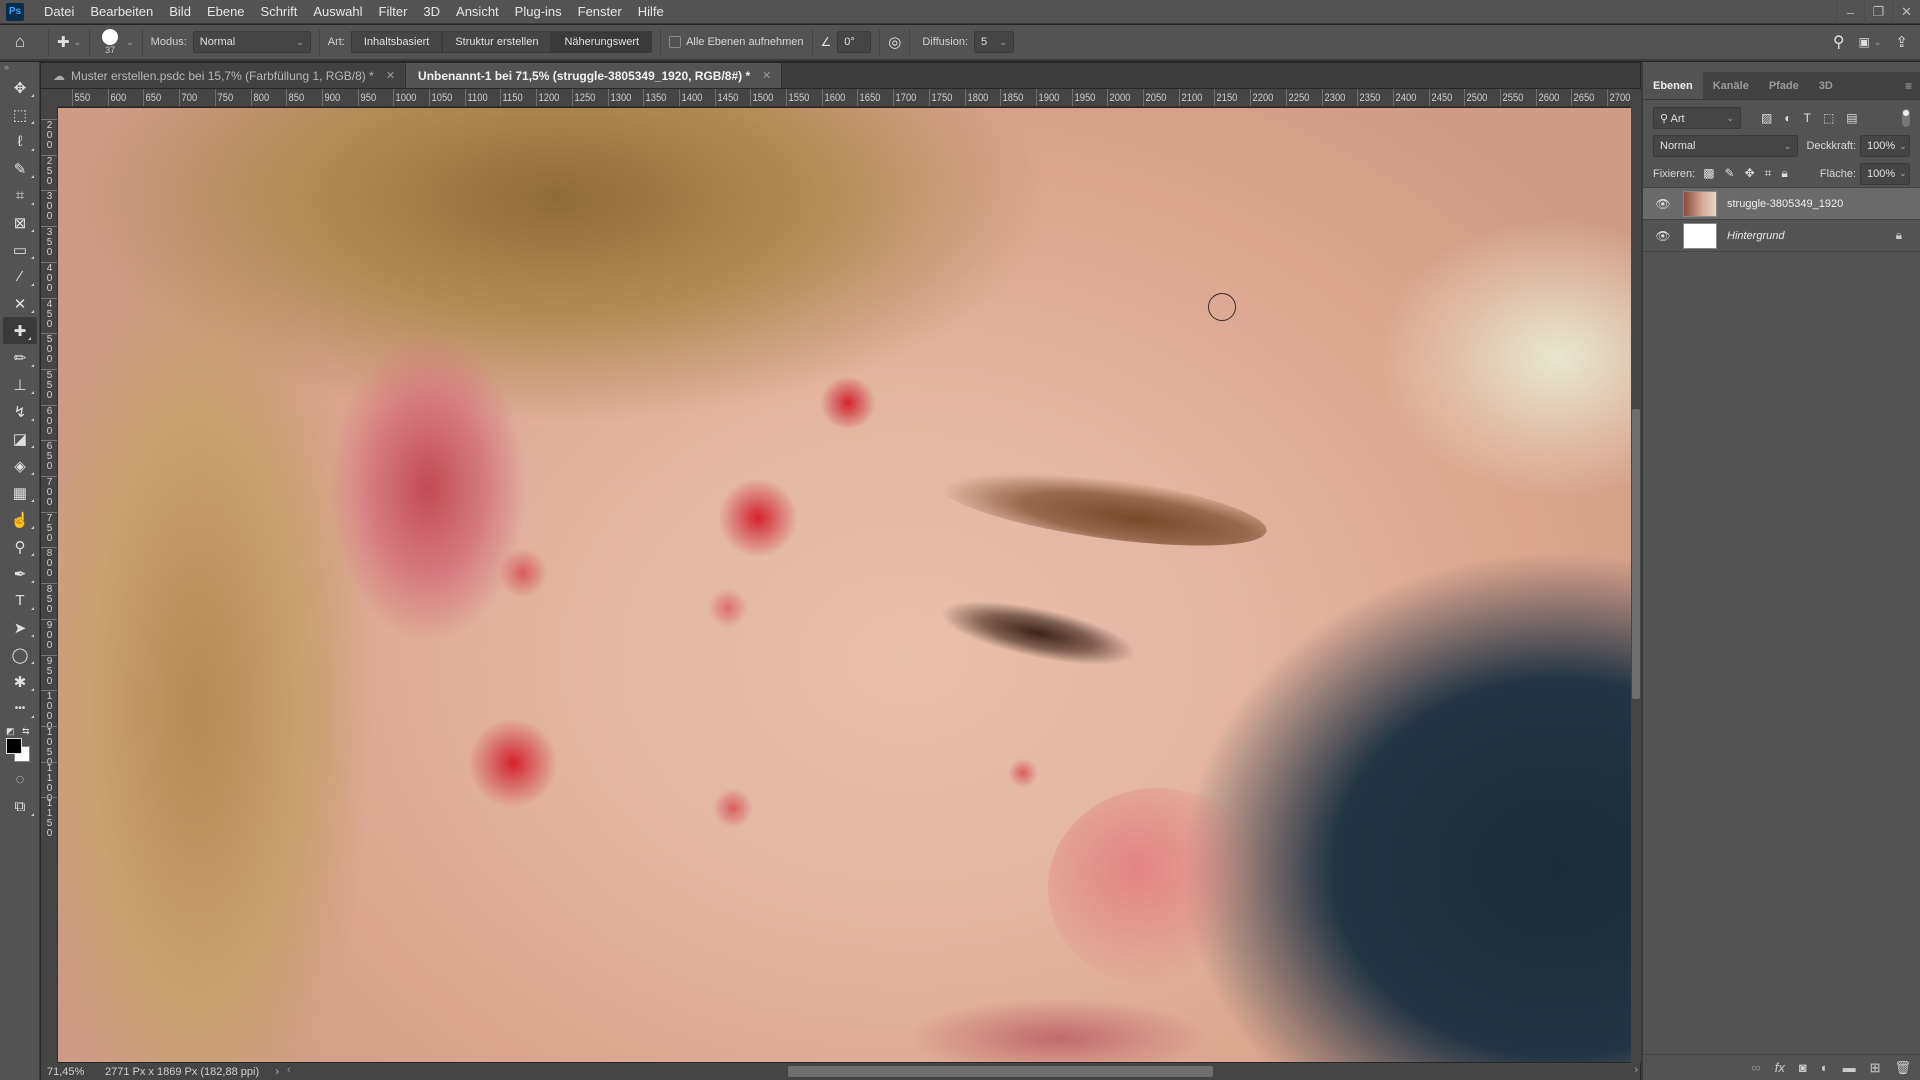  Describe the element at coordinates (49, 98) in the screenshot. I see `ruler-corner` at that location.